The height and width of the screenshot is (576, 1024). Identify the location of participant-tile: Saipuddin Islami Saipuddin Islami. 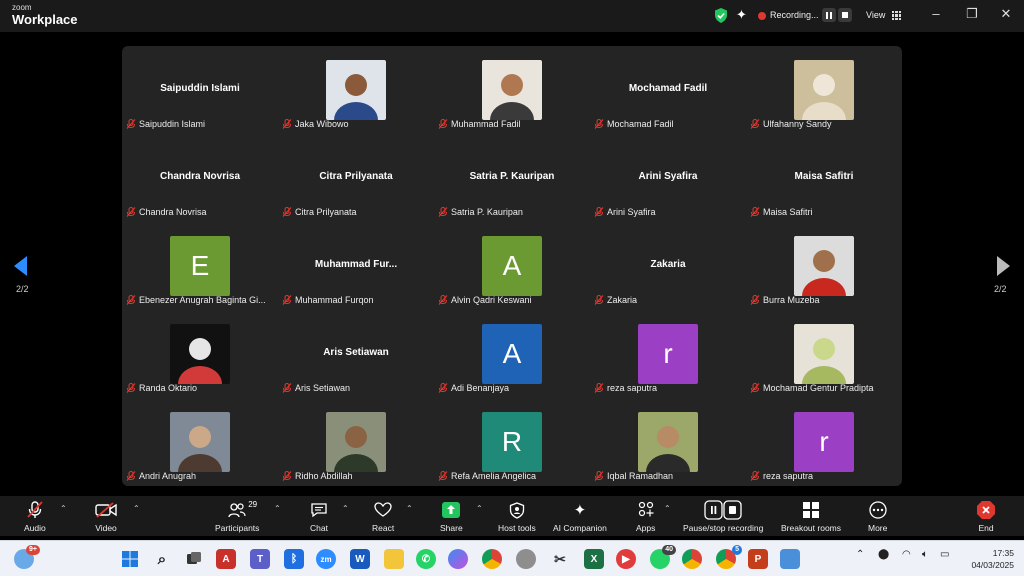
(200, 90).